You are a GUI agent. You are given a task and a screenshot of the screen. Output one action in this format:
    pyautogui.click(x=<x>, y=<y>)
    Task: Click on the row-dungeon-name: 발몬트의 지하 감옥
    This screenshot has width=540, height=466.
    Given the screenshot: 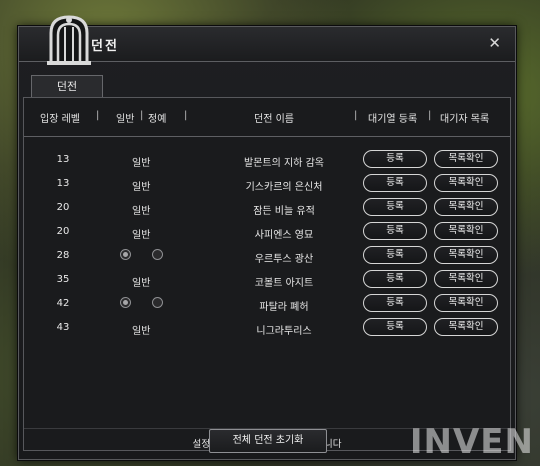 What is the action you would take?
    pyautogui.click(x=284, y=163)
    